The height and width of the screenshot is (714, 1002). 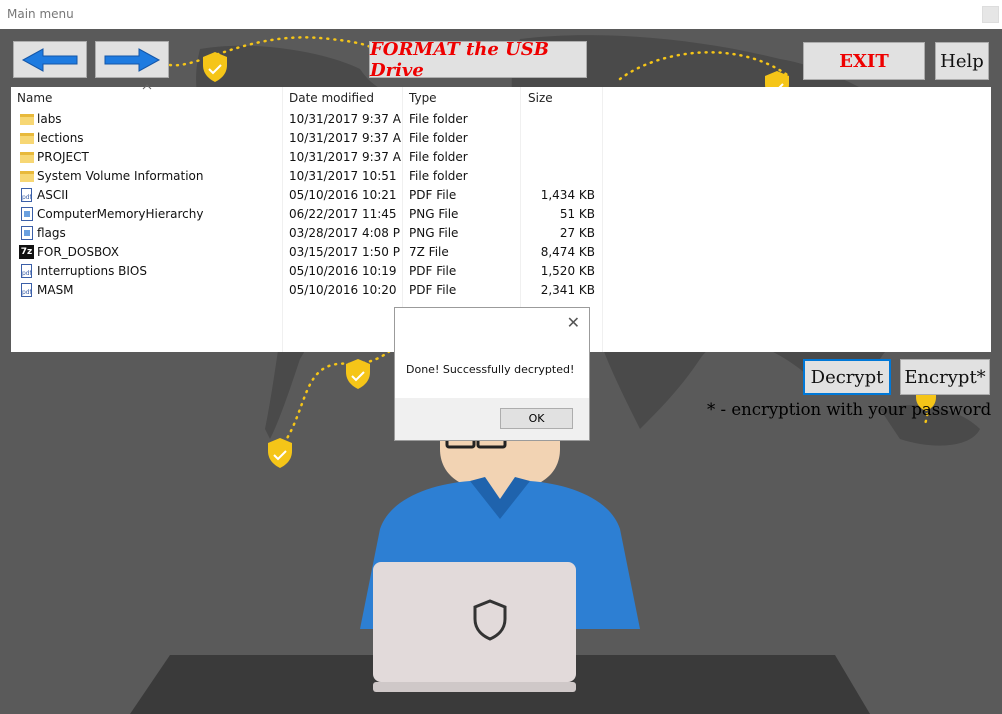 What do you see at coordinates (40, 14) in the screenshot?
I see `window-title: Main menu` at bounding box center [40, 14].